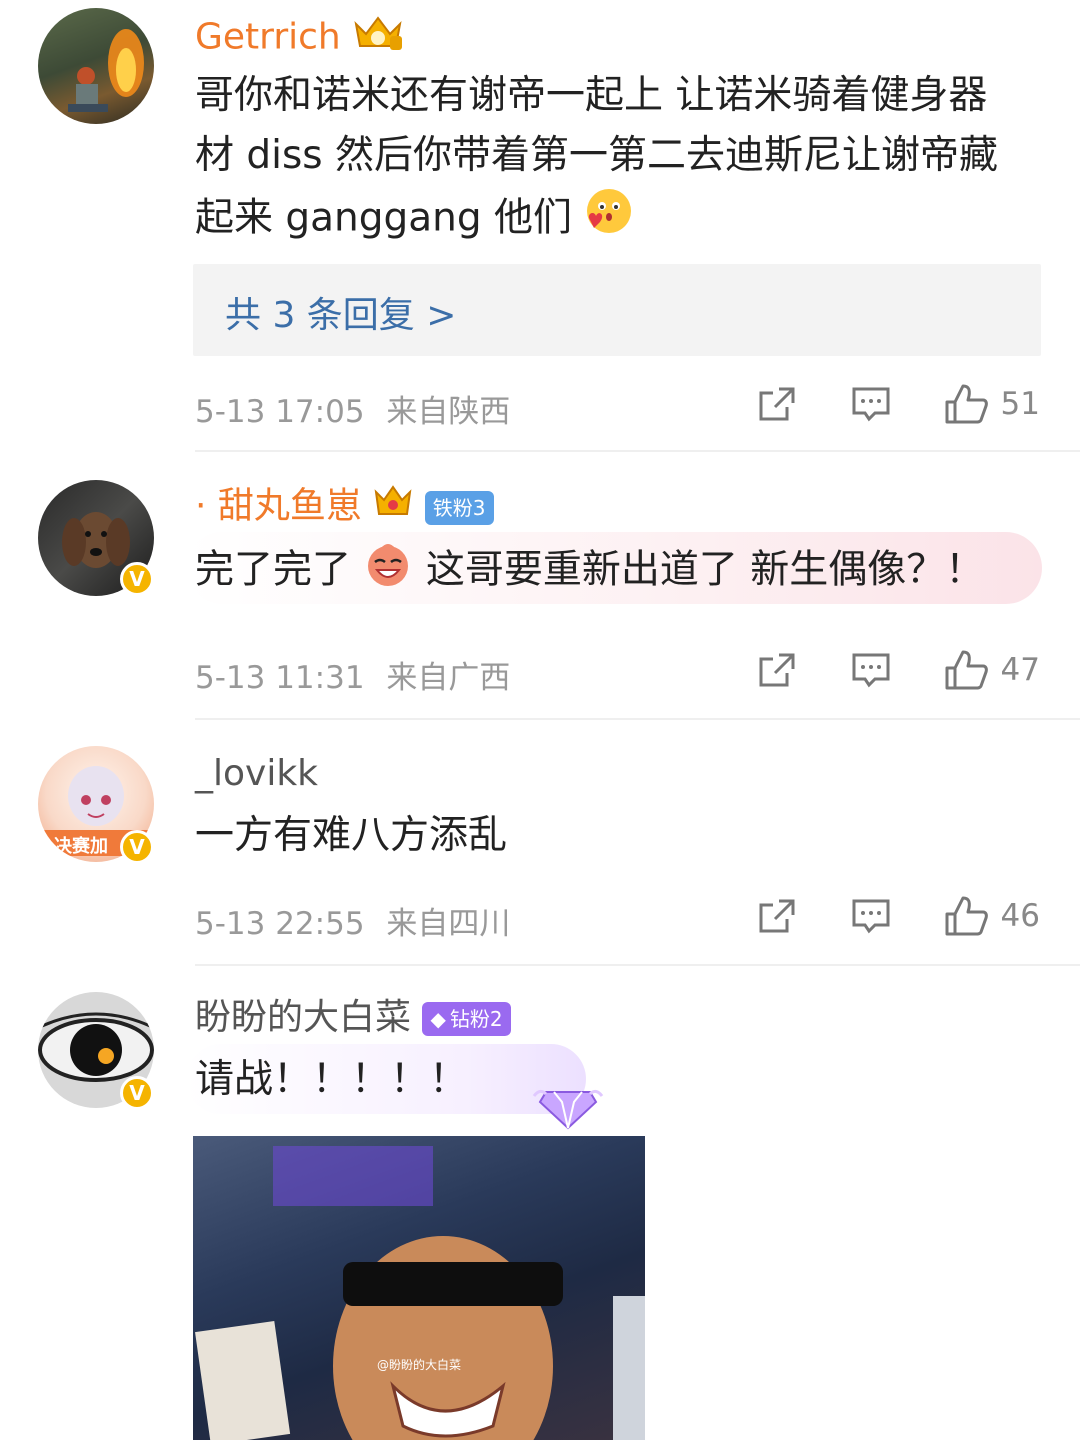 Image resolution: width=1080 pixels, height=1440 pixels. What do you see at coordinates (273, 570) in the screenshot?
I see `comment-text-part: 完了完了` at bounding box center [273, 570].